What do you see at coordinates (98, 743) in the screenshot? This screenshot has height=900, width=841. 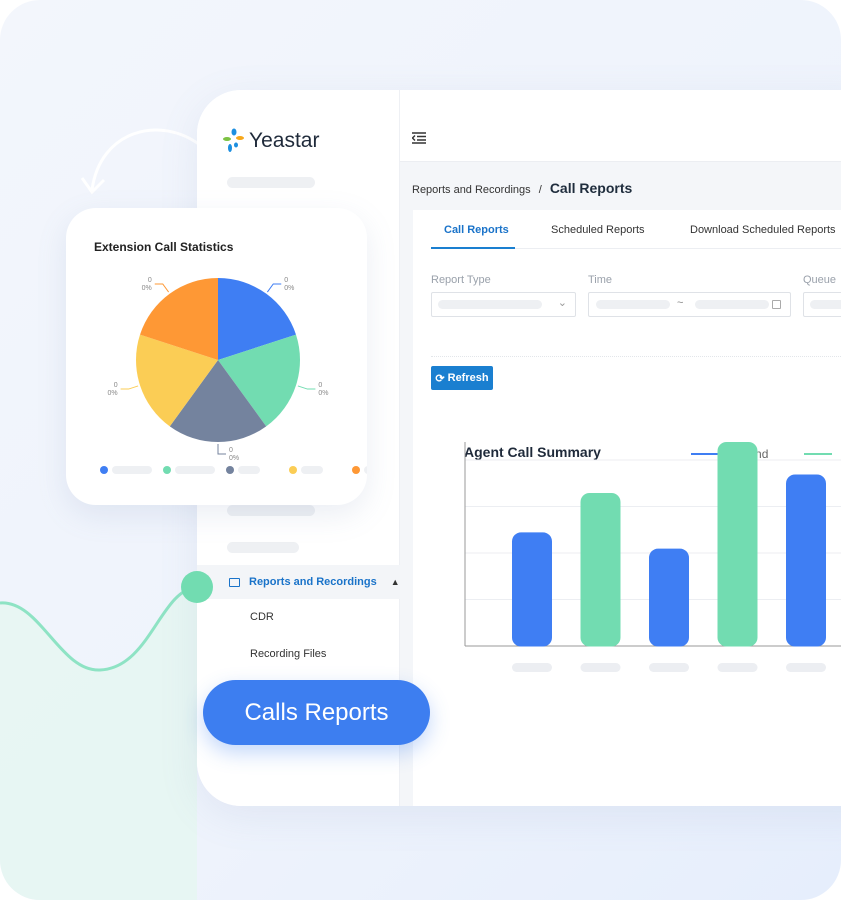 I see `wave-fill` at bounding box center [98, 743].